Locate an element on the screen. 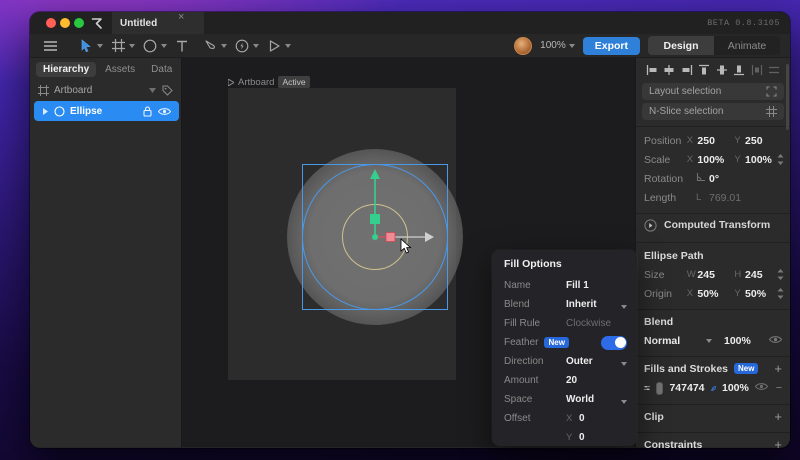 The height and width of the screenshot is (460, 800). feather-indicator-icon is located at coordinates (713, 388).